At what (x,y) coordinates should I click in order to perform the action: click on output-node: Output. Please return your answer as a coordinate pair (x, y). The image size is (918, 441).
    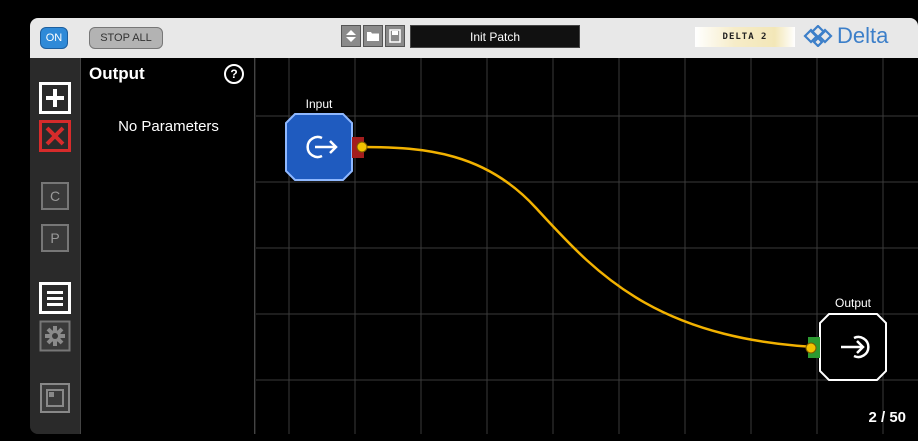
    Looking at the image, I should click on (853, 338).